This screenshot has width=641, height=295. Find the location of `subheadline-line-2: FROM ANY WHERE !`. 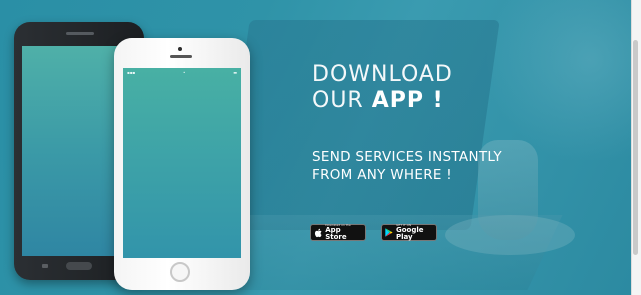

subheadline-line-2: FROM ANY WHERE ! is located at coordinates (382, 175).